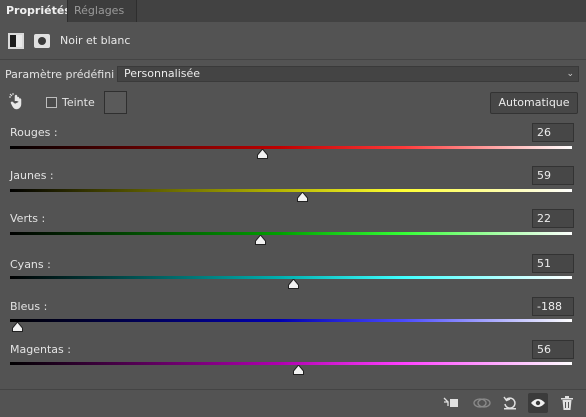 The width and height of the screenshot is (586, 417). Describe the element at coordinates (95, 40) in the screenshot. I see `adjustment-title: Noir et blanc` at that location.